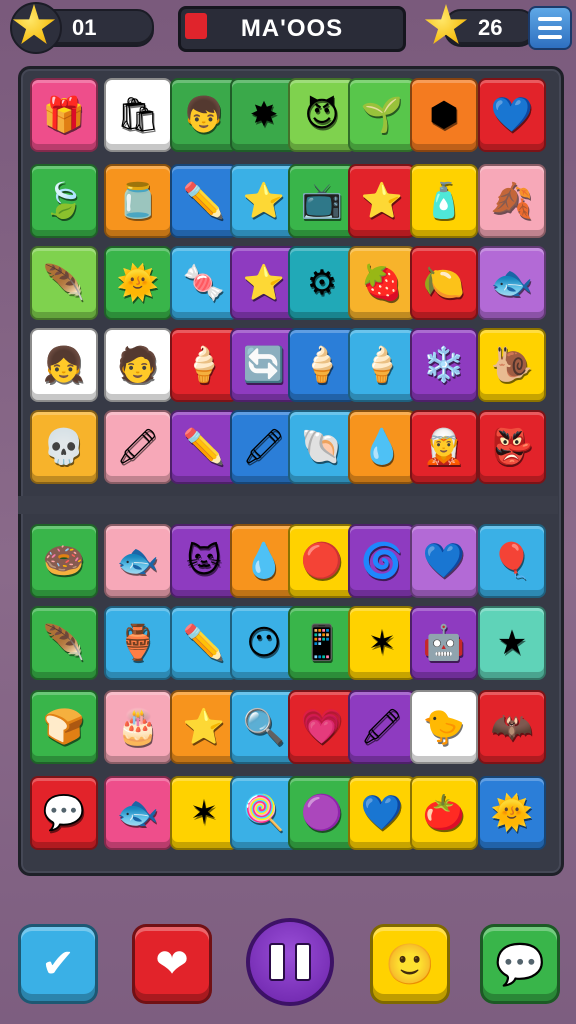  What do you see at coordinates (512, 643) in the screenshot?
I see `tile-r7-c8: ★` at bounding box center [512, 643].